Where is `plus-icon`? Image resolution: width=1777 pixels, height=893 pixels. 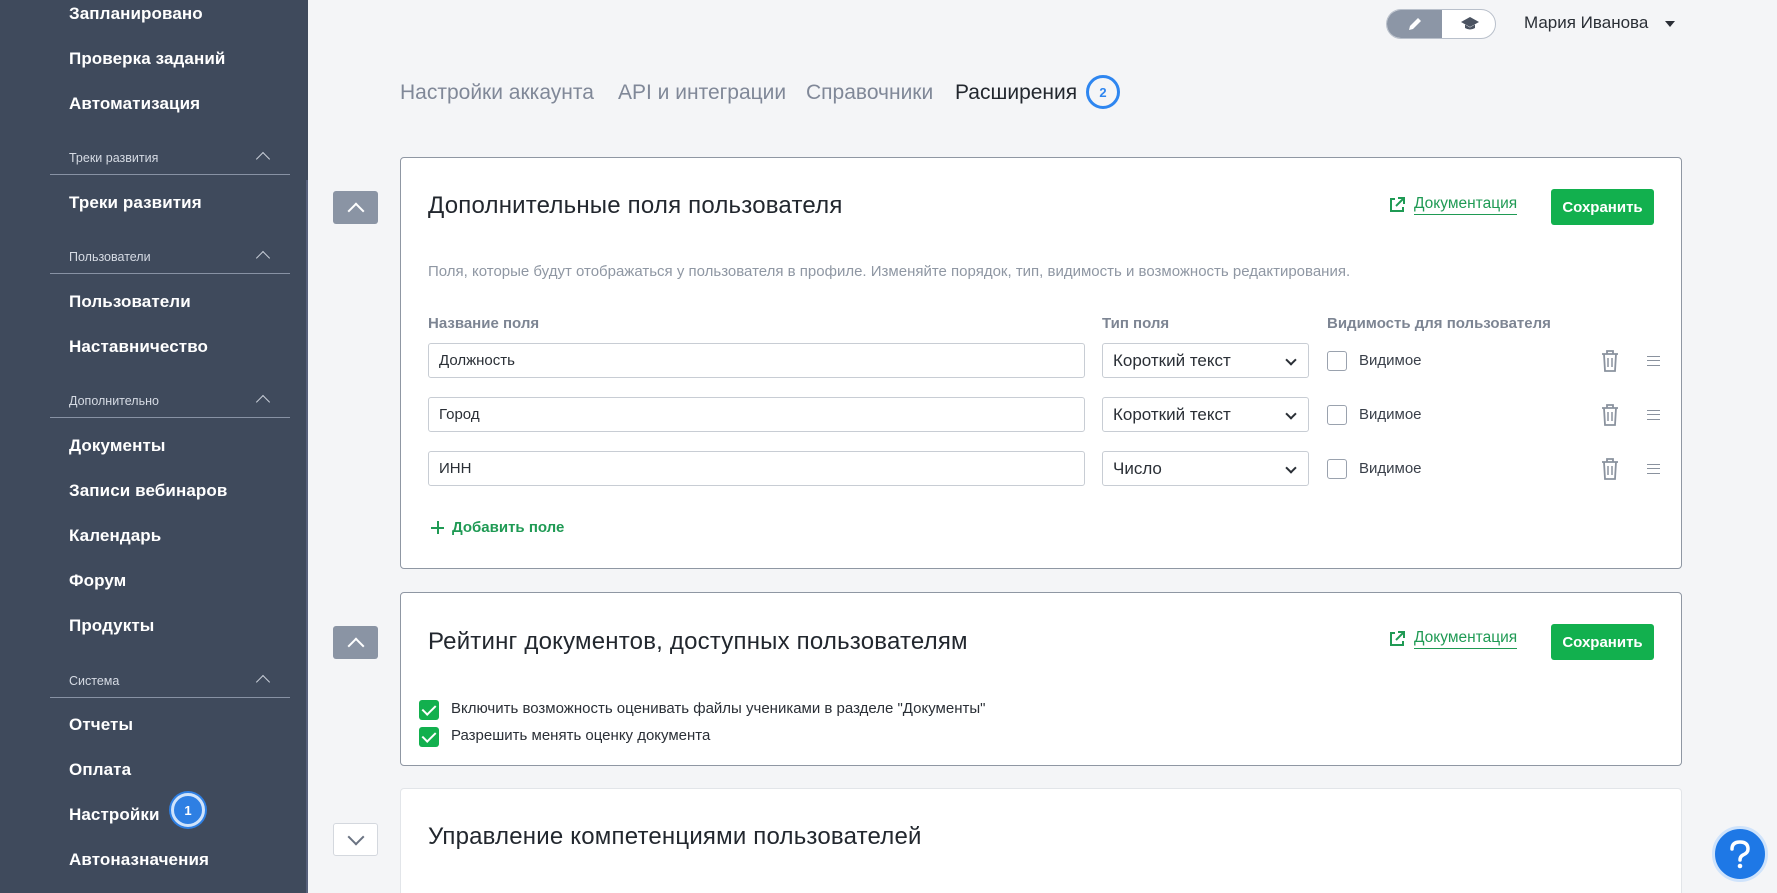 plus-icon is located at coordinates (437, 527).